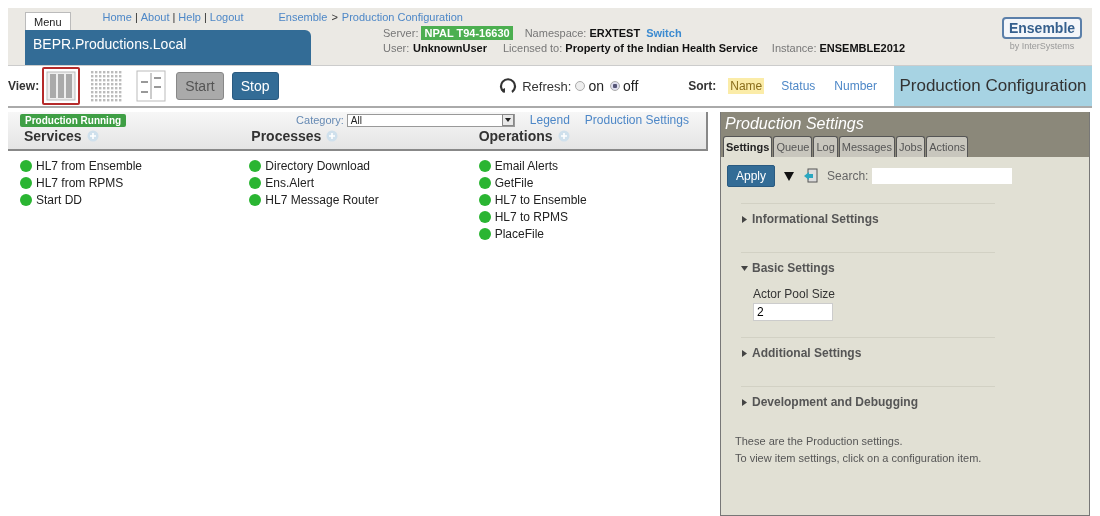 The height and width of the screenshot is (516, 1100). What do you see at coordinates (402, 17) in the screenshot?
I see `breadcrumb-link: Production Configuration` at bounding box center [402, 17].